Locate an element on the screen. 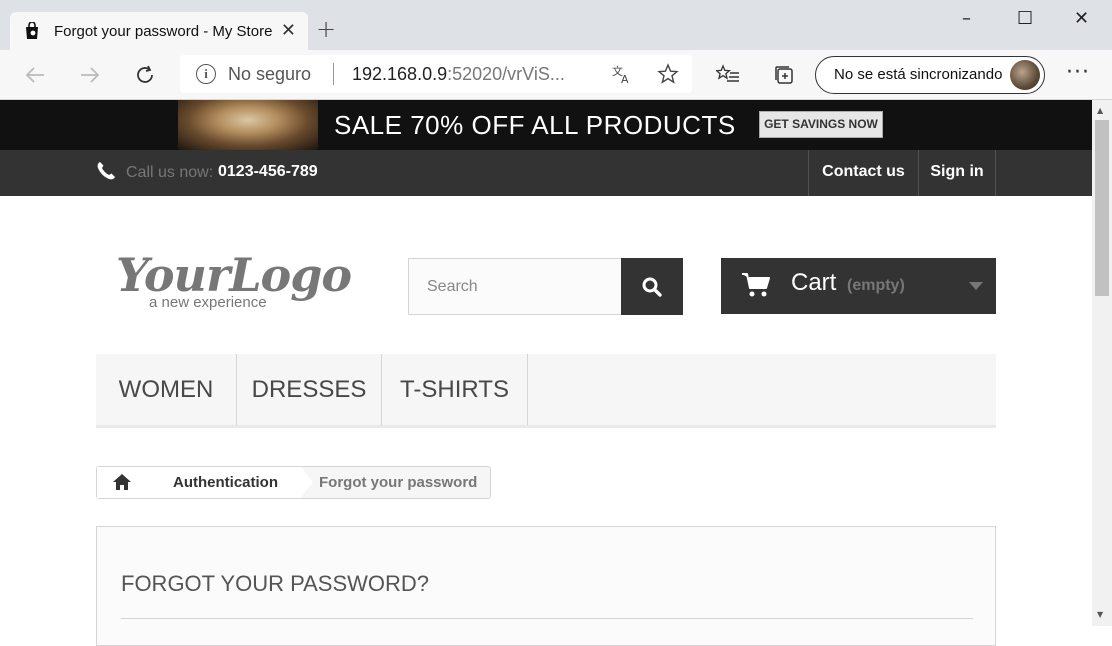 The height and width of the screenshot is (646, 1112). cart-block: Cart (empty) is located at coordinates (858, 286).